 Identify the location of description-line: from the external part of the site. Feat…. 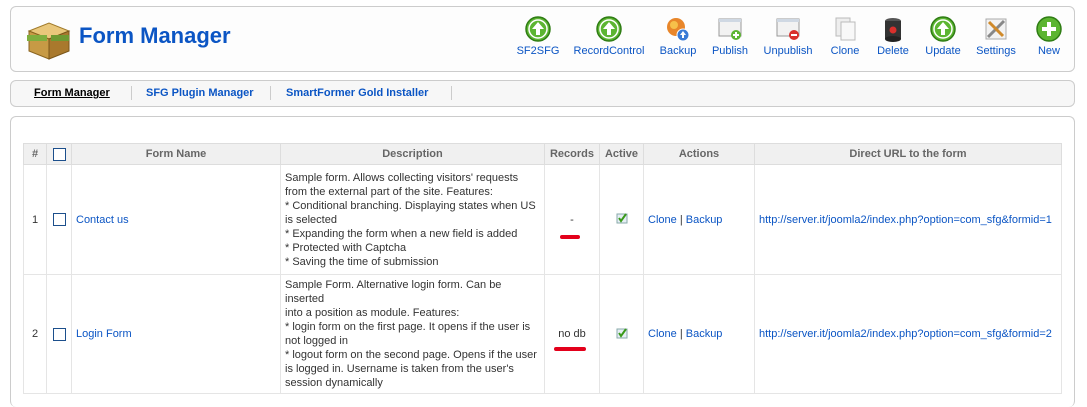
(389, 191).